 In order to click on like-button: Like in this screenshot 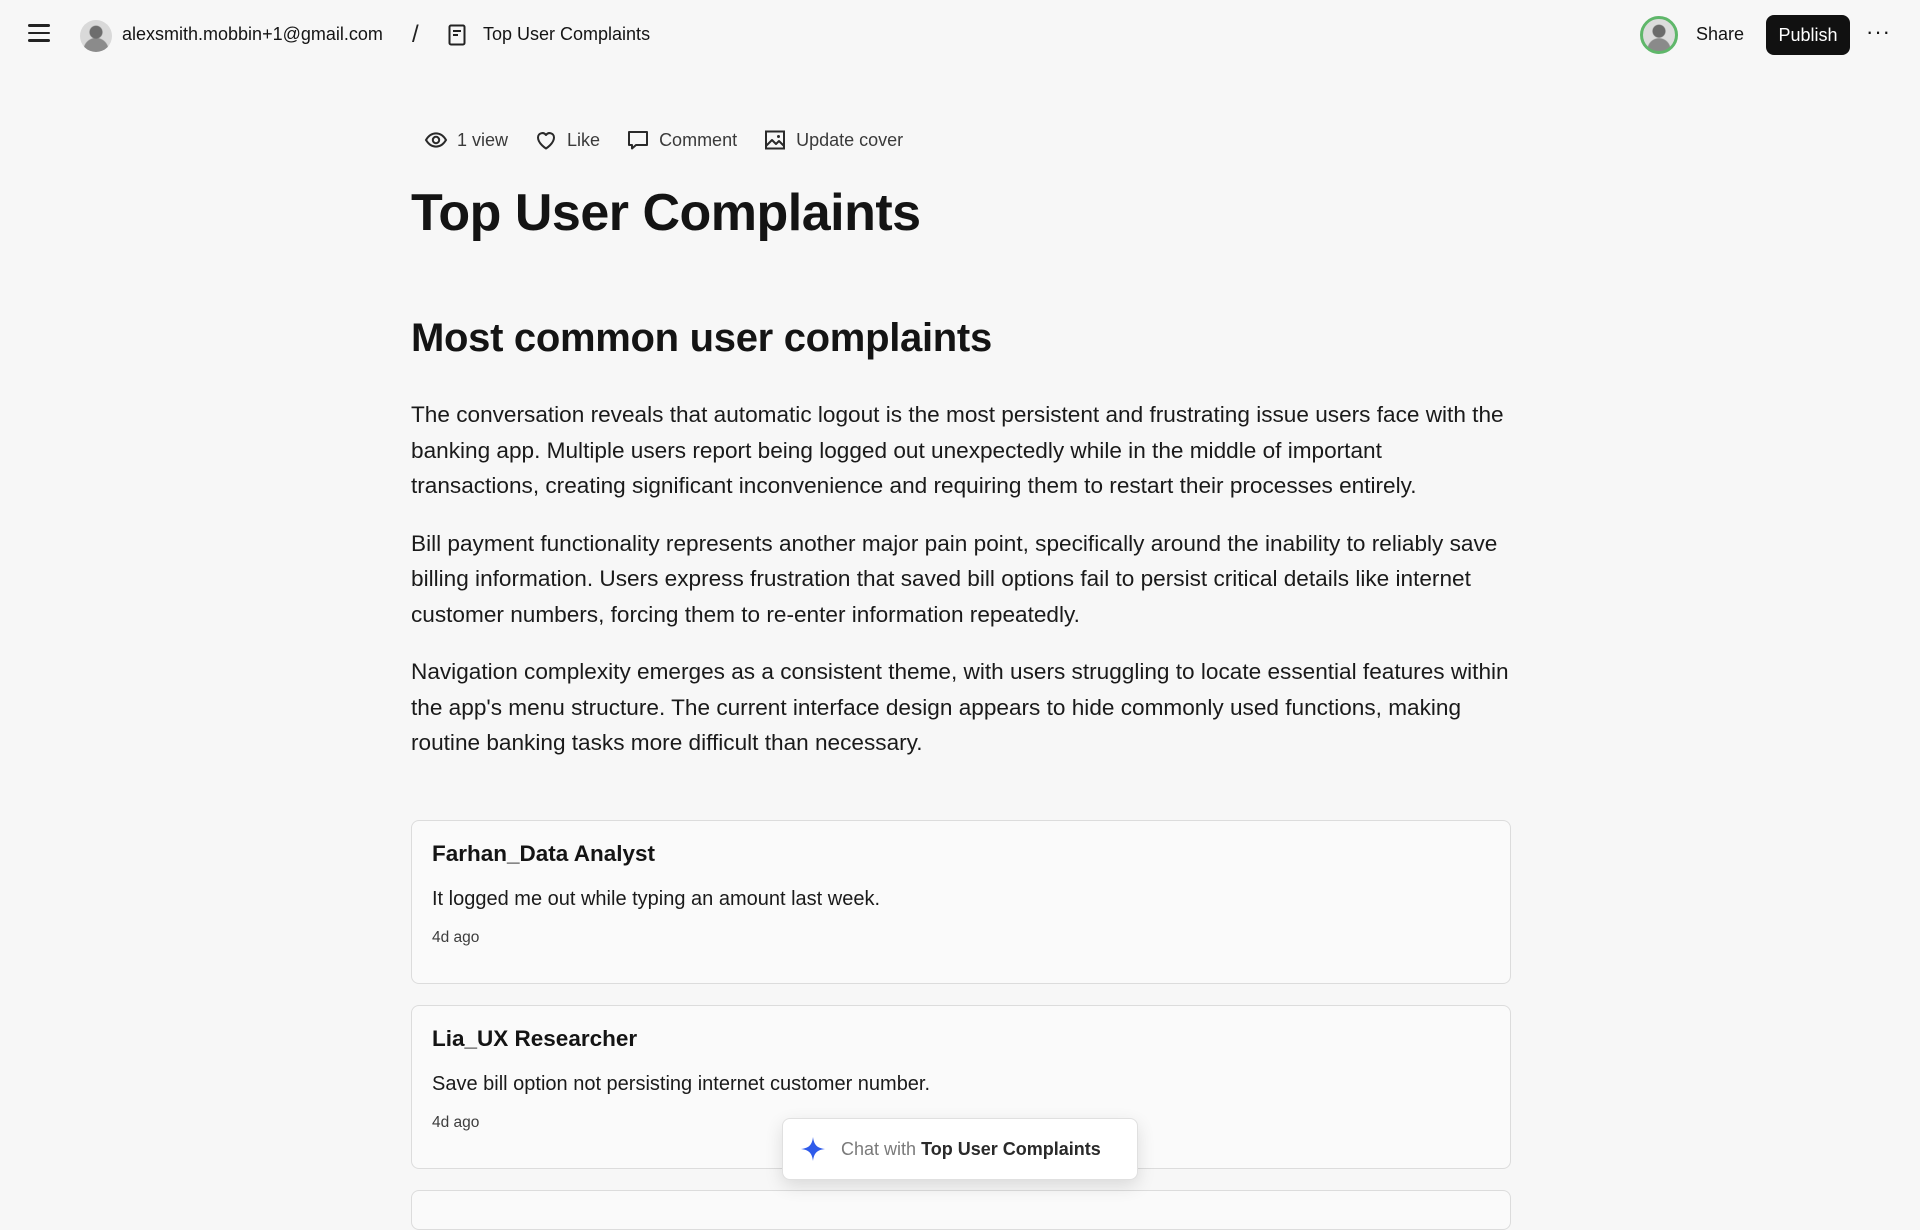, I will do `click(567, 140)`.